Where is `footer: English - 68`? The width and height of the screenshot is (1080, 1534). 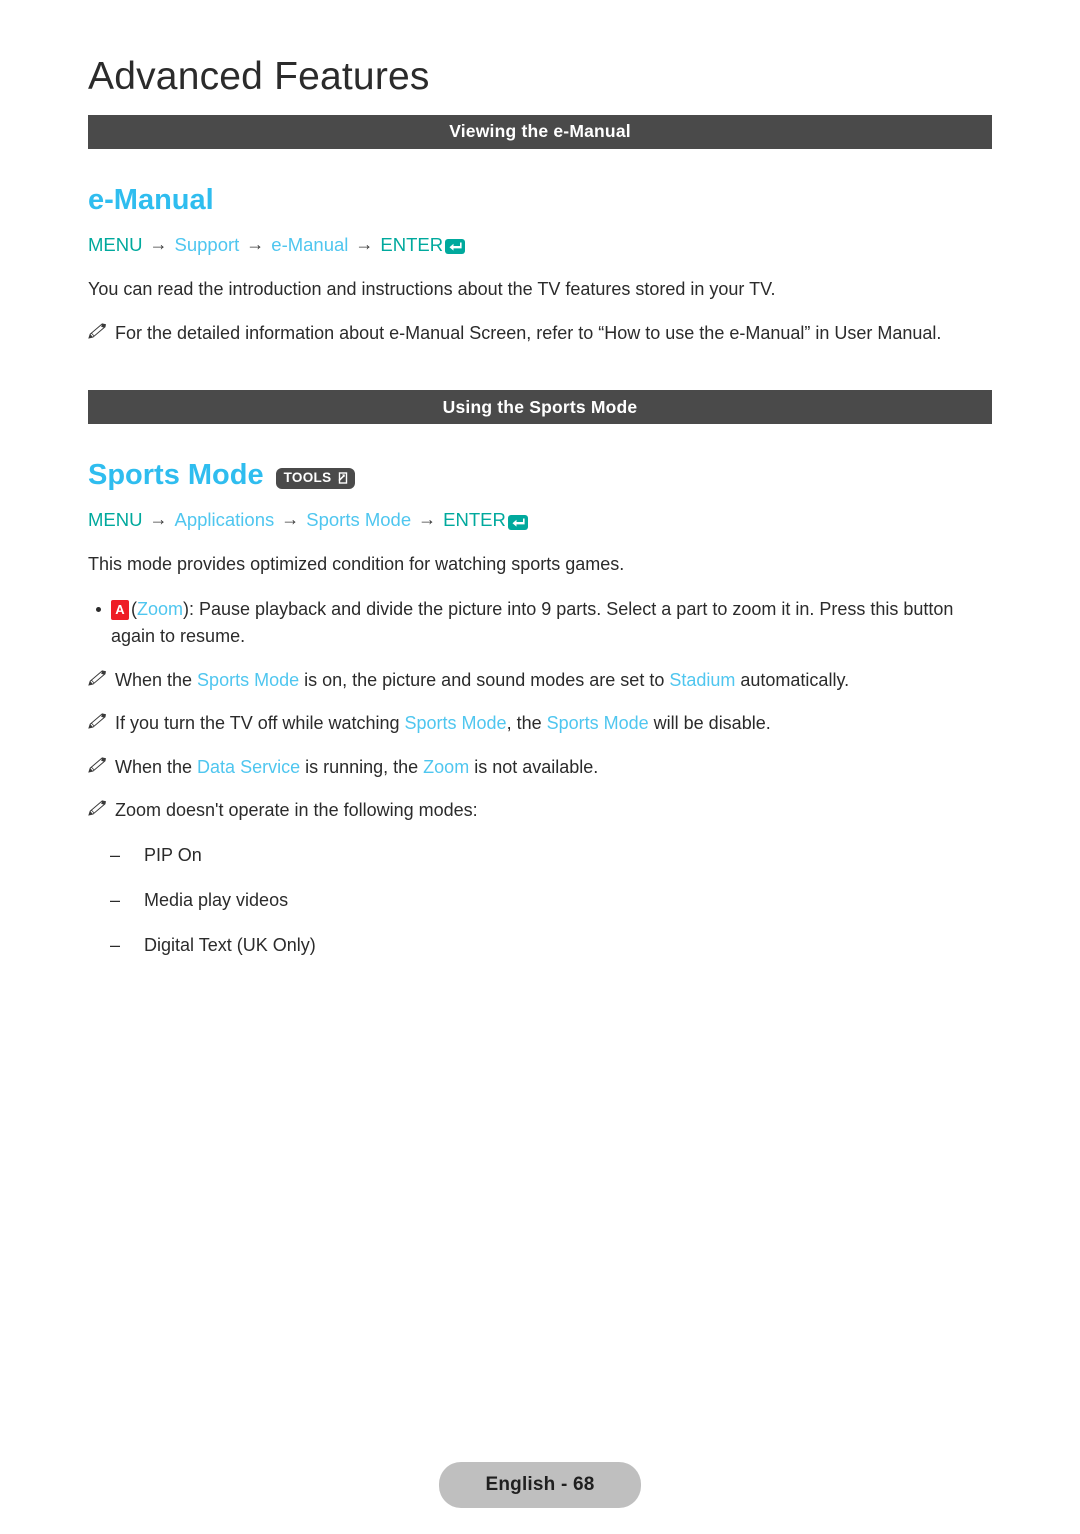 footer: English - 68 is located at coordinates (540, 1485).